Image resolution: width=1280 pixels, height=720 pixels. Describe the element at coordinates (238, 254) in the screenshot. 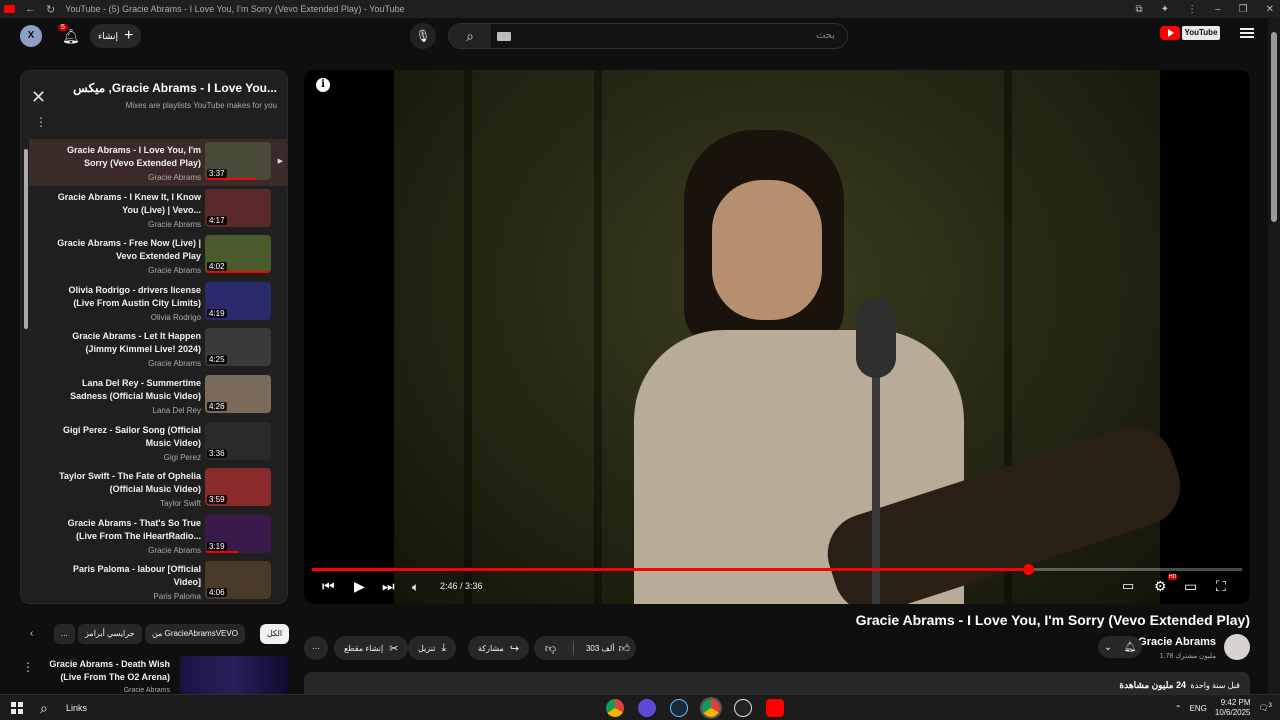

I see `playlist-item-thumbnail: 4:02` at that location.